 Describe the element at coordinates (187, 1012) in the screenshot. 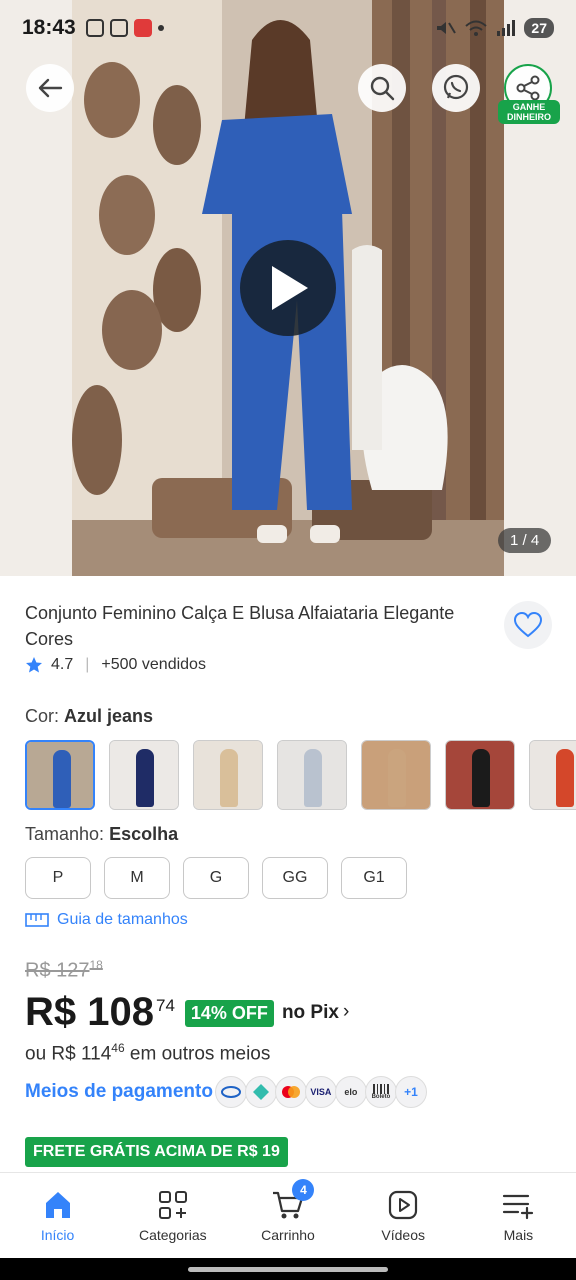

I see `current-price-row: R$ 108 74 14% OFF no Pix ›` at that location.